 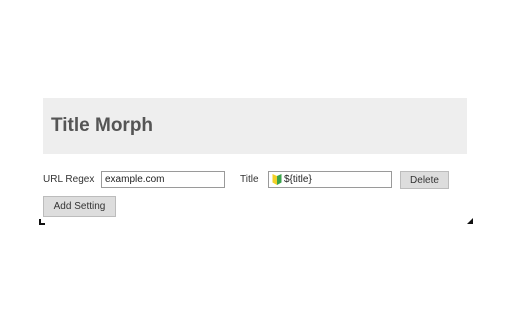 What do you see at coordinates (79, 206) in the screenshot?
I see `add-setting-button: Add Setting` at bounding box center [79, 206].